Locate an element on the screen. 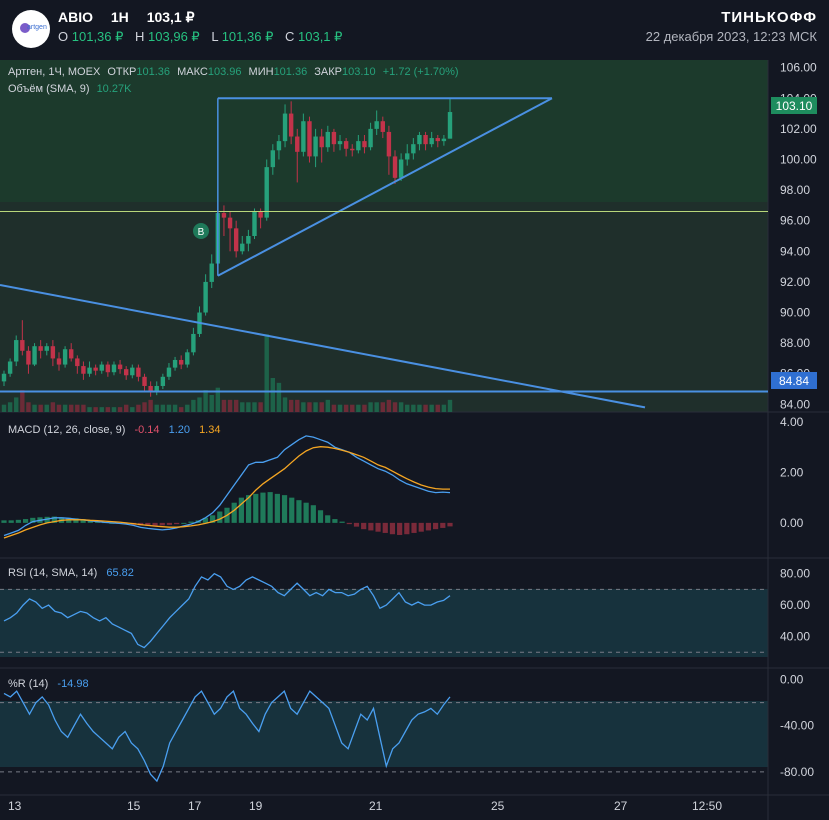  price-tick-label: 94.00 is located at coordinates (795, 251).